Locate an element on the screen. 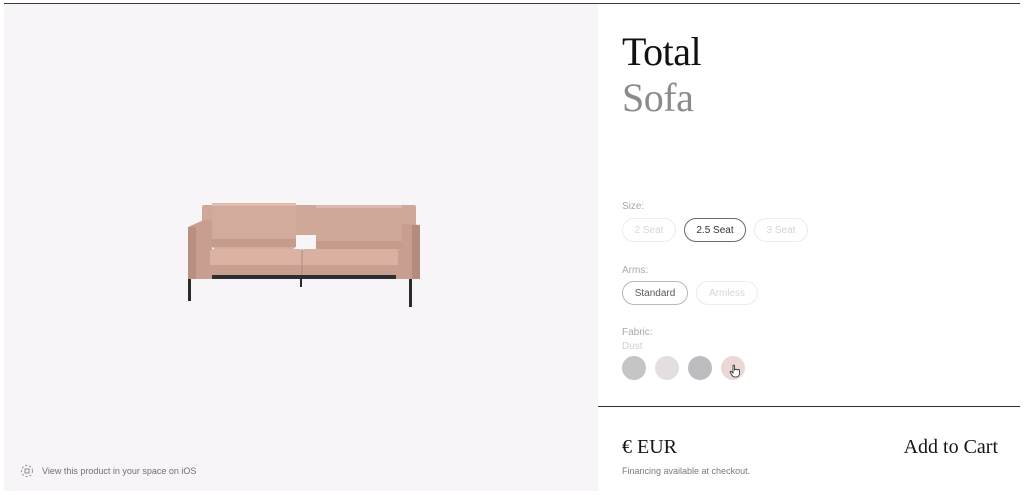  fabric-selected-name: Dust is located at coordinates (632, 346).